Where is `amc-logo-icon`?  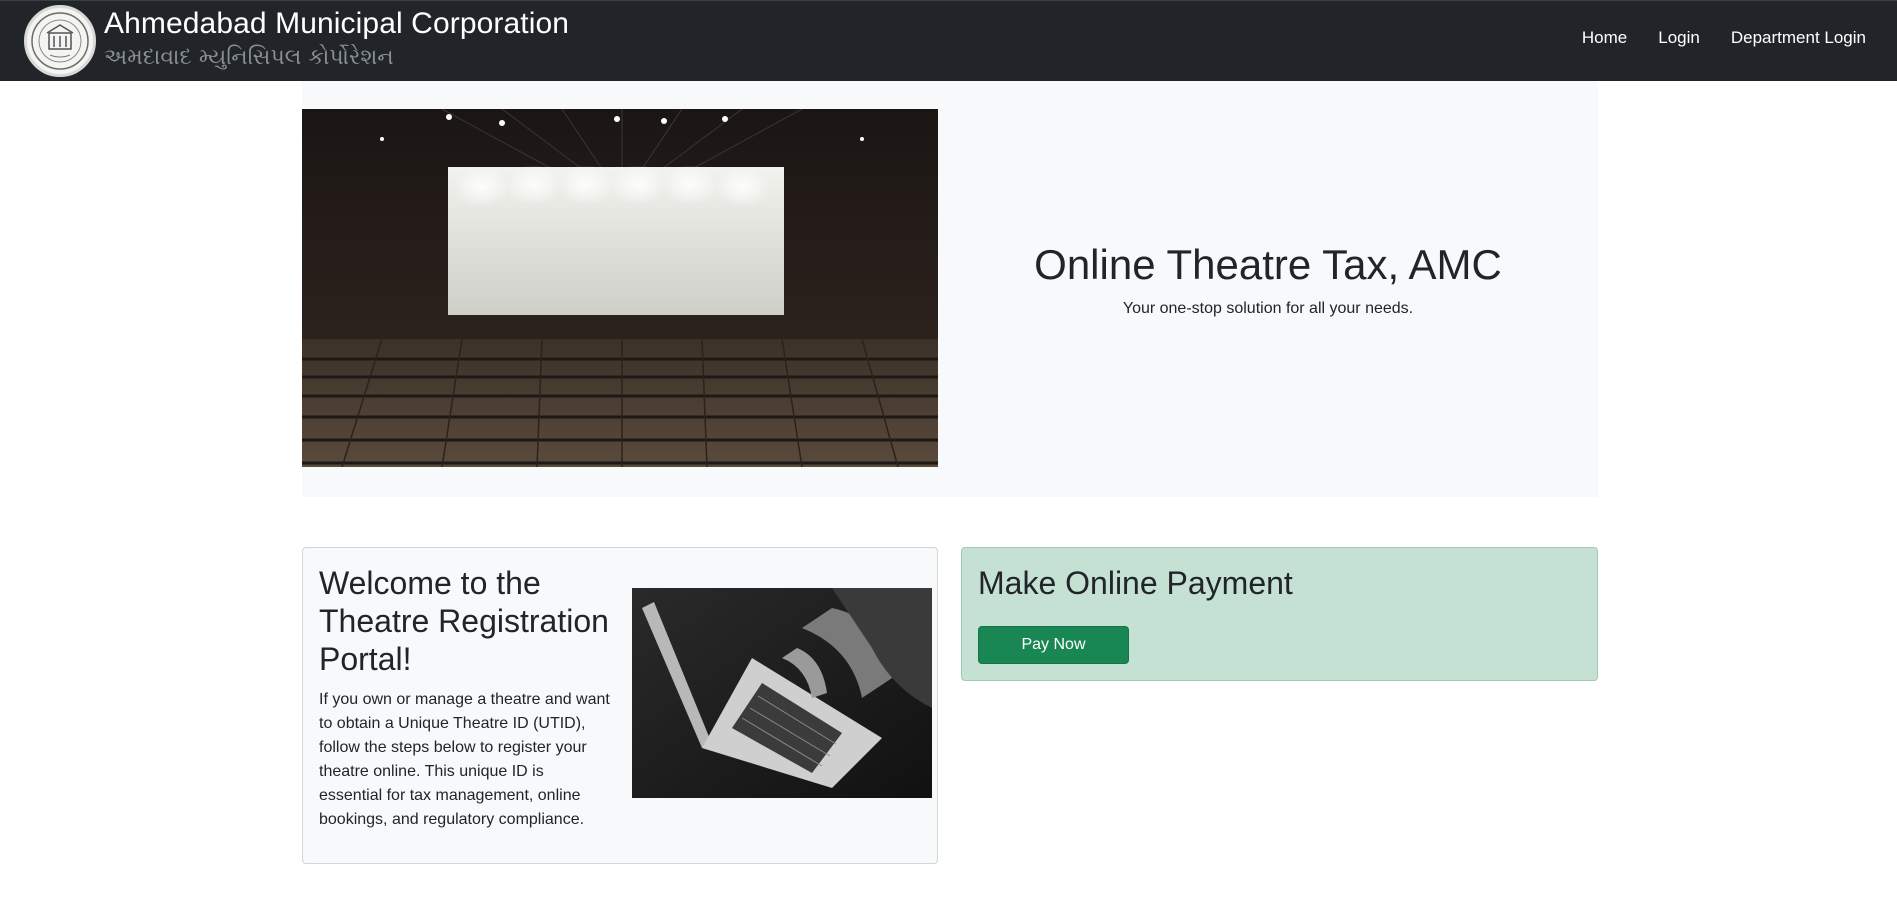
amc-logo-icon is located at coordinates (60, 41).